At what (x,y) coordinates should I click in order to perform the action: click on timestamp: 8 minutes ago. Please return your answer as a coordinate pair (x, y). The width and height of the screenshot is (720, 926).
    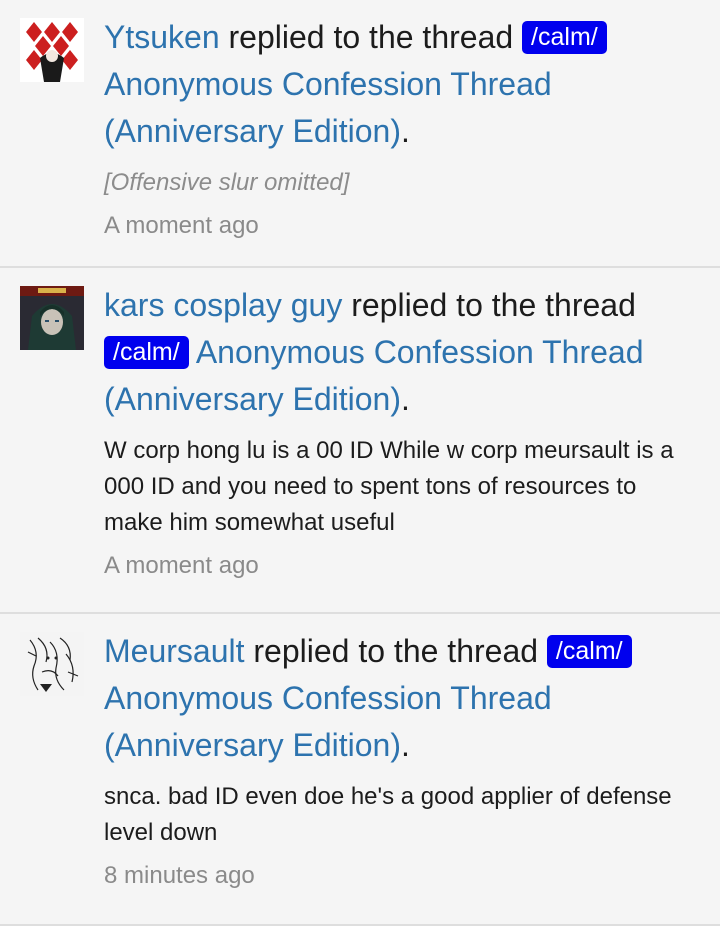
    Looking at the image, I should click on (179, 875).